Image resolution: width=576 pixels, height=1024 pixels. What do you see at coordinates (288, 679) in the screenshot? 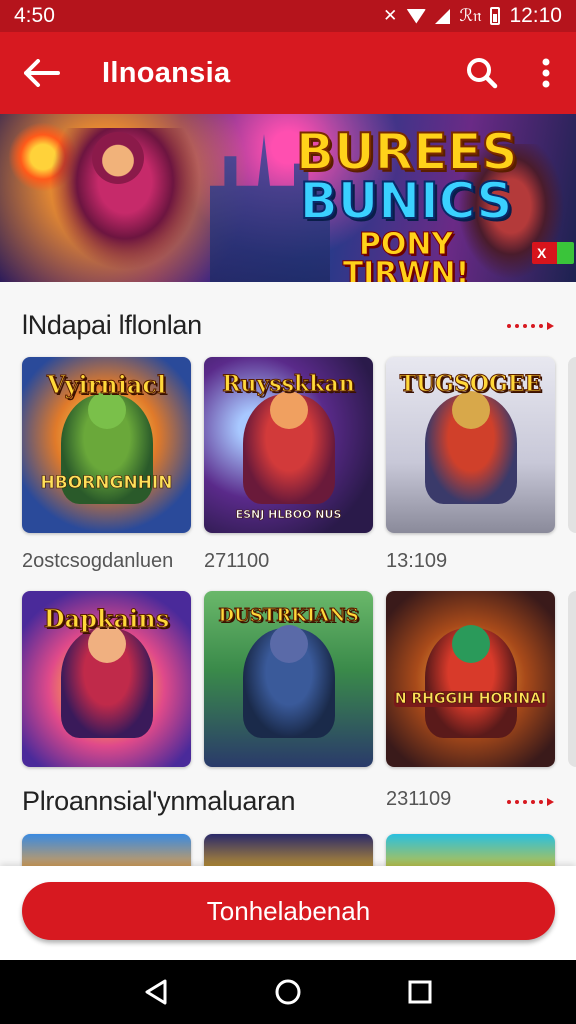
I see `game-card: DUSTRKIANS` at bounding box center [288, 679].